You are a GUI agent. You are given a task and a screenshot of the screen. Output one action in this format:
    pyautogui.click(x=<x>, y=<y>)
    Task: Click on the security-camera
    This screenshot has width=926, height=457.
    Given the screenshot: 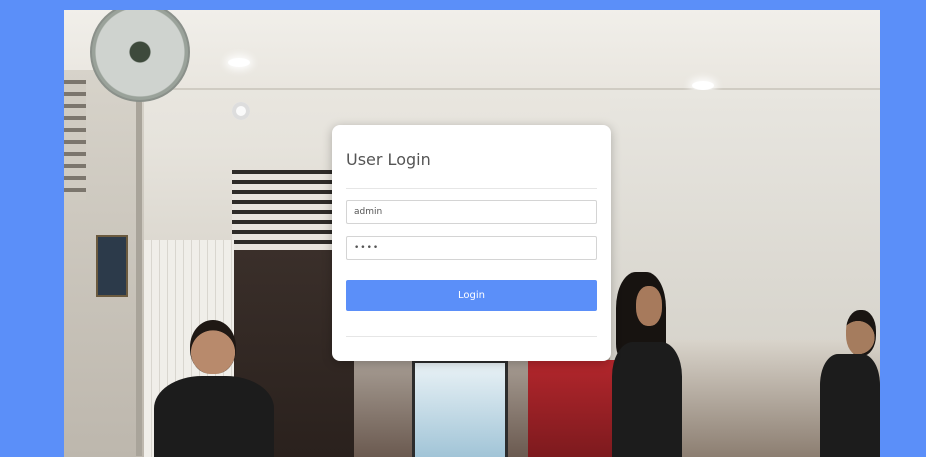 What is the action you would take?
    pyautogui.click(x=241, y=111)
    